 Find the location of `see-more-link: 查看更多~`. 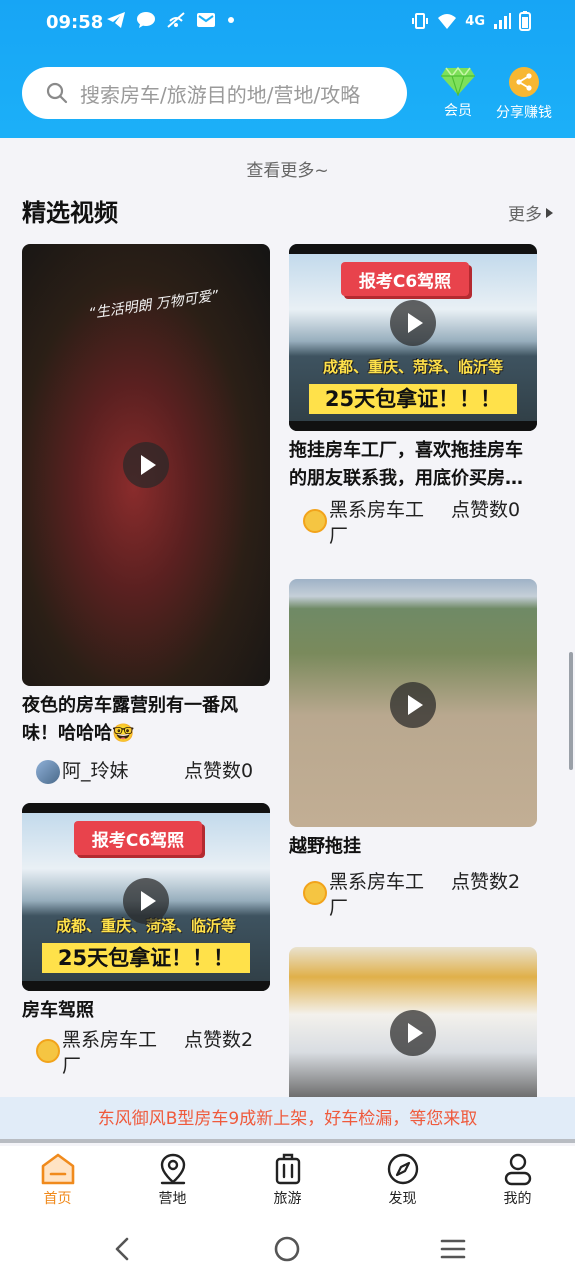

see-more-link: 查看更多~ is located at coordinates (287, 168).